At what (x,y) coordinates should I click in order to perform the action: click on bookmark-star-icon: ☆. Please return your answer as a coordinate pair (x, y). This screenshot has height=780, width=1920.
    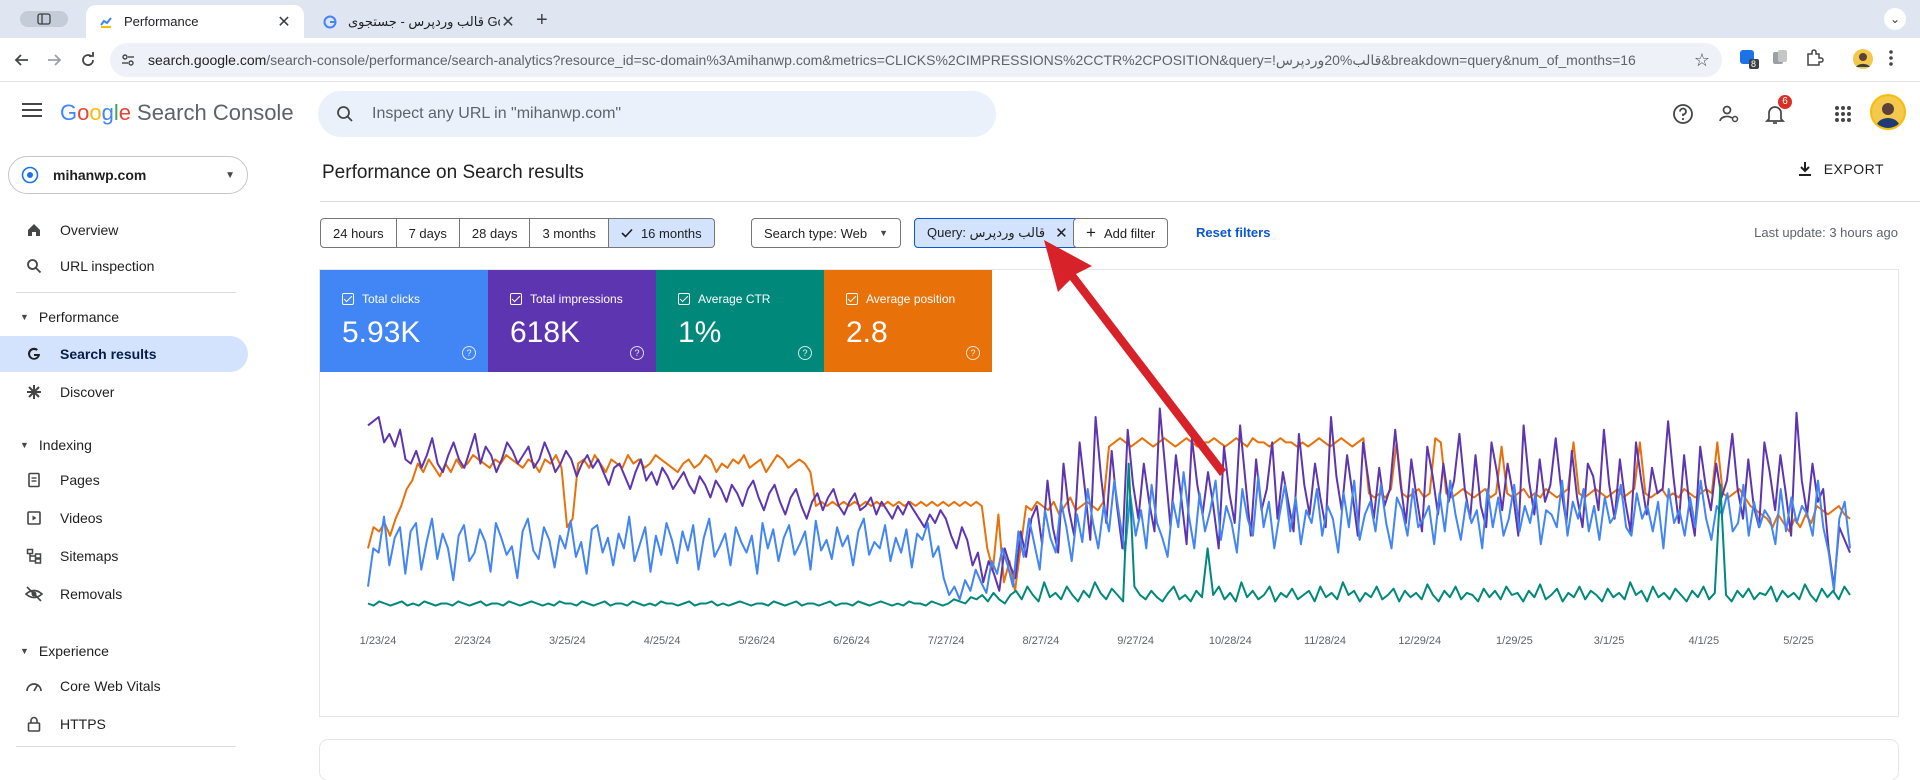
    Looking at the image, I should click on (1702, 60).